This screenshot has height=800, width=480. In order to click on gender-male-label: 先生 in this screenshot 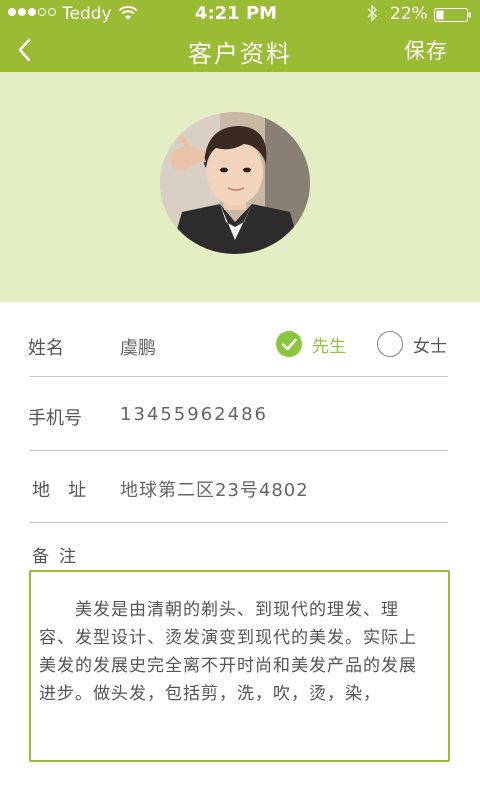, I will do `click(329, 346)`.